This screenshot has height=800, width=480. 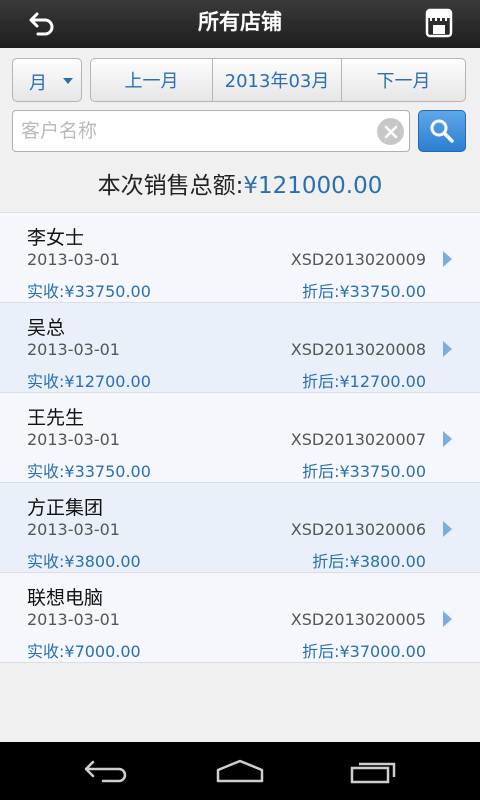 I want to click on prev-month-button: 上一月, so click(x=152, y=80).